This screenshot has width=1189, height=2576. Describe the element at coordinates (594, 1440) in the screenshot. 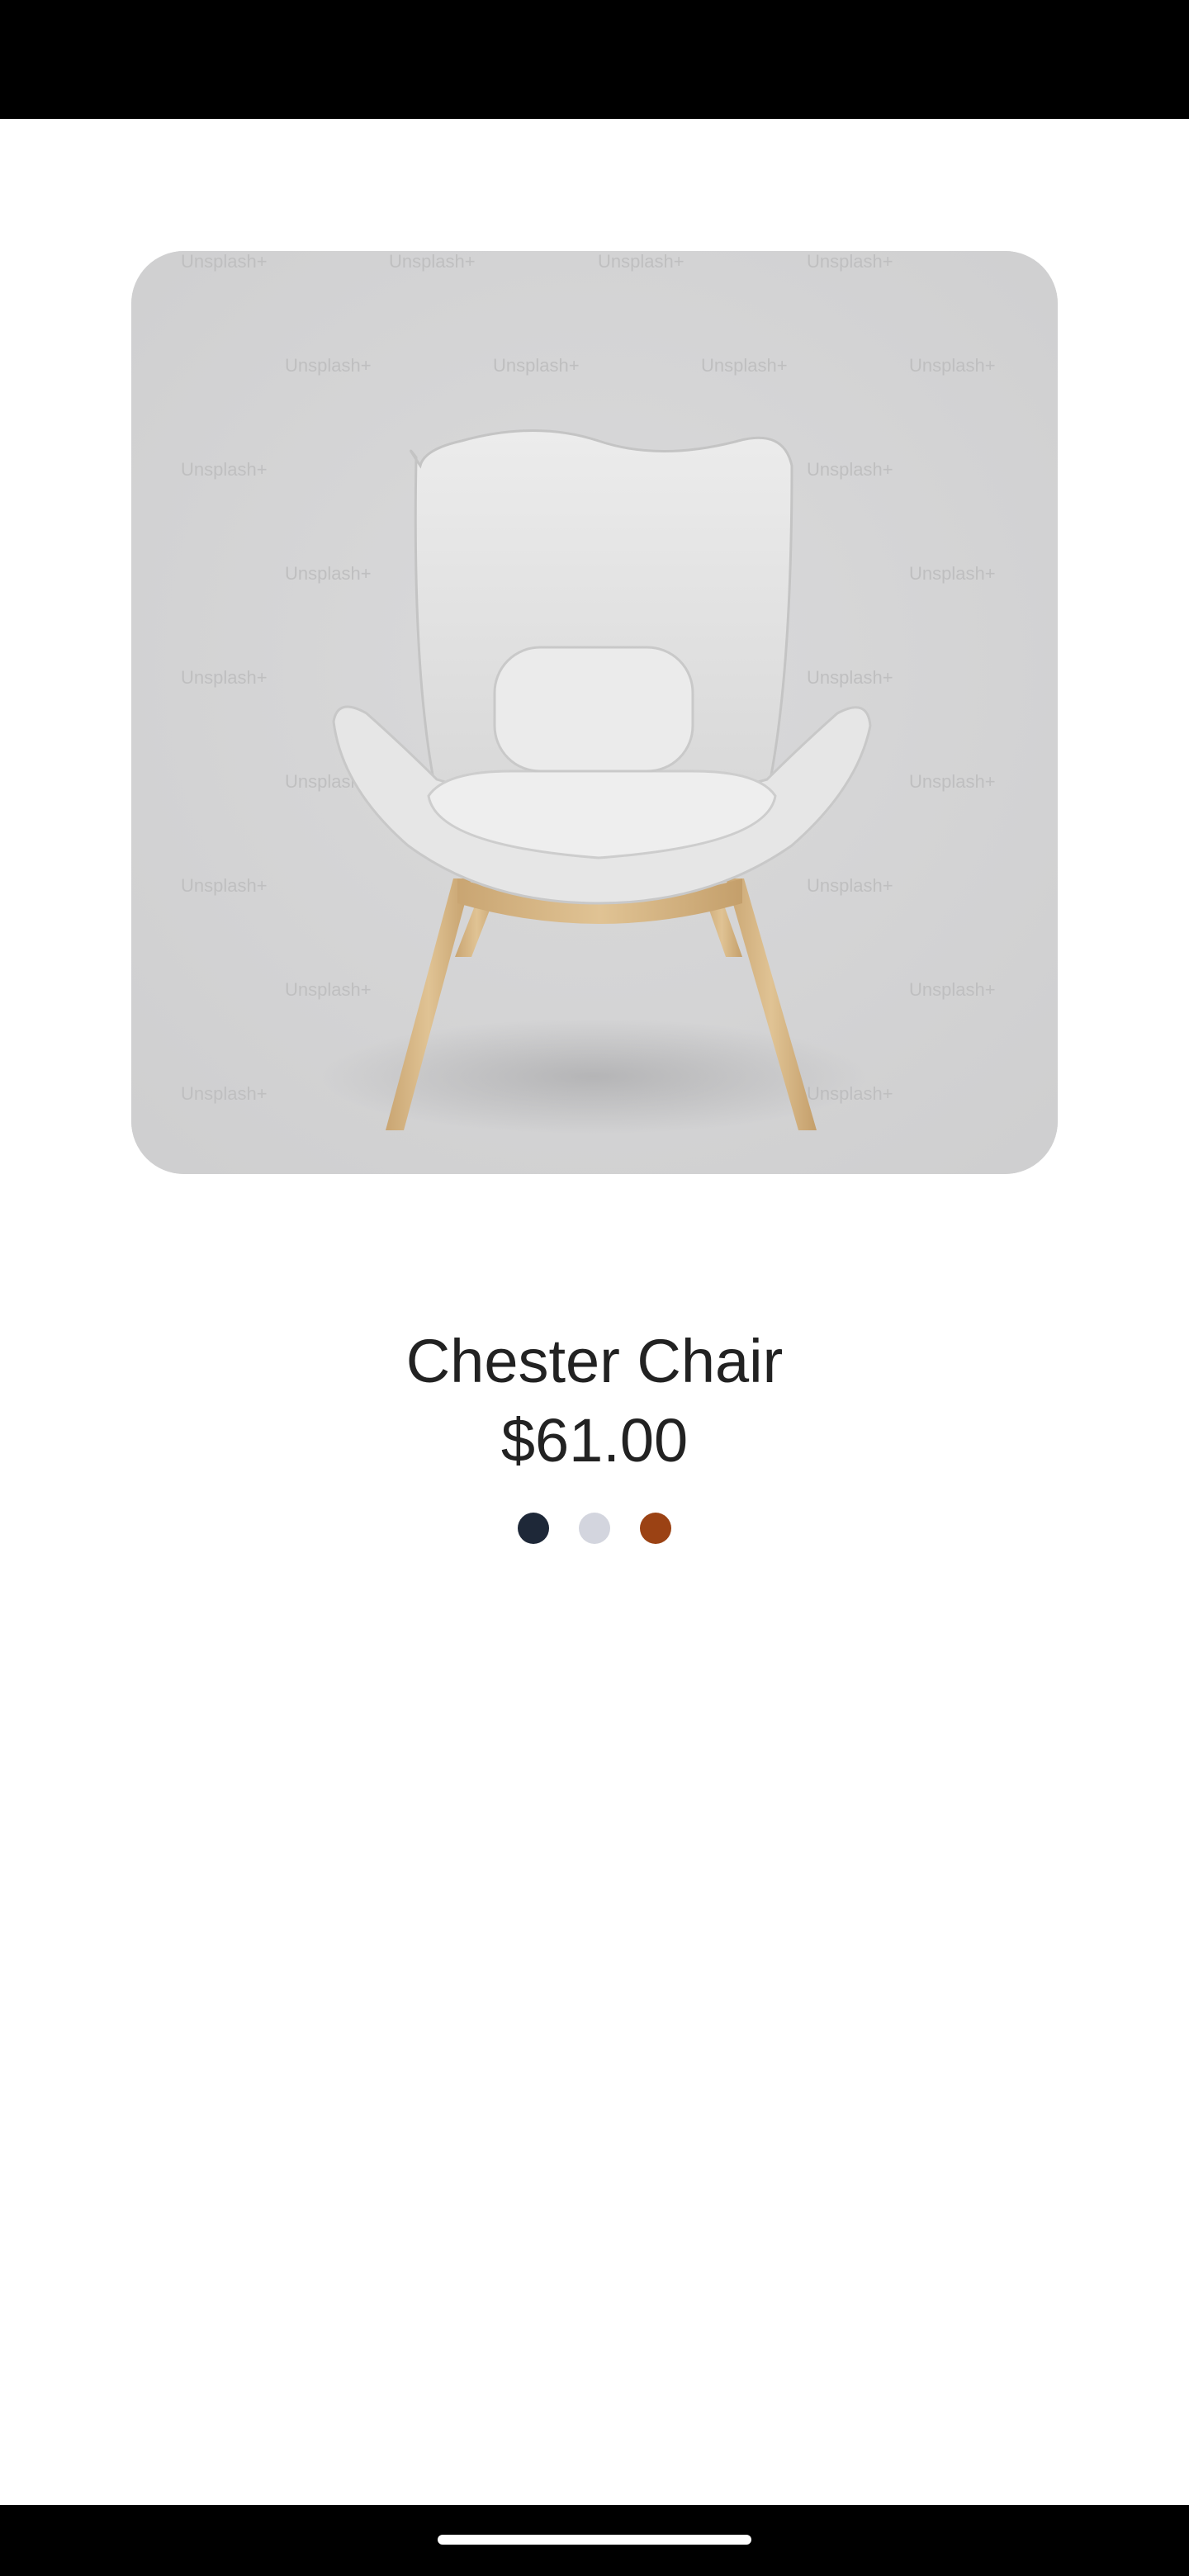

I see `product-price: $61.00` at that location.